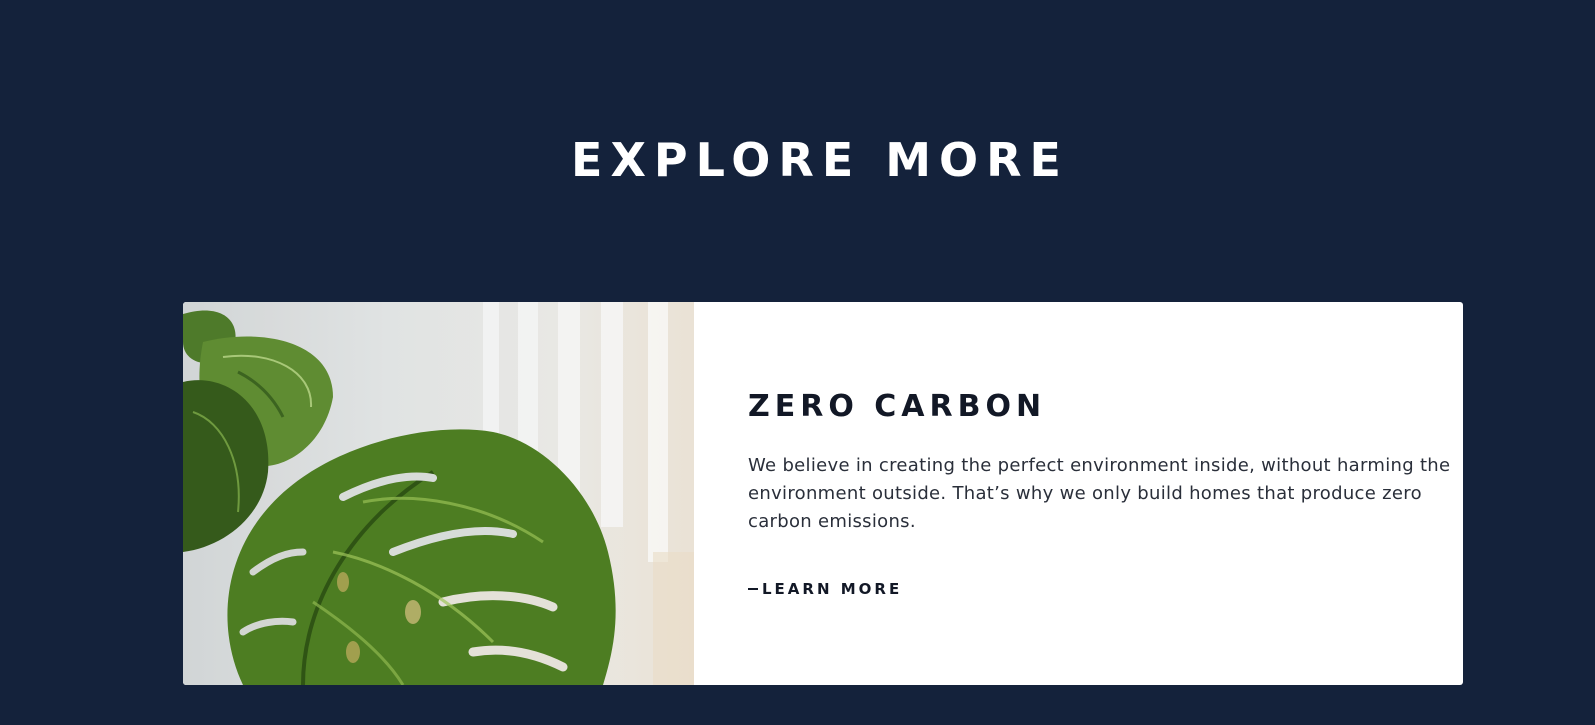 The height and width of the screenshot is (725, 1595). Describe the element at coordinates (832, 589) in the screenshot. I see `learn-more-label: LEARN MORE` at that location.